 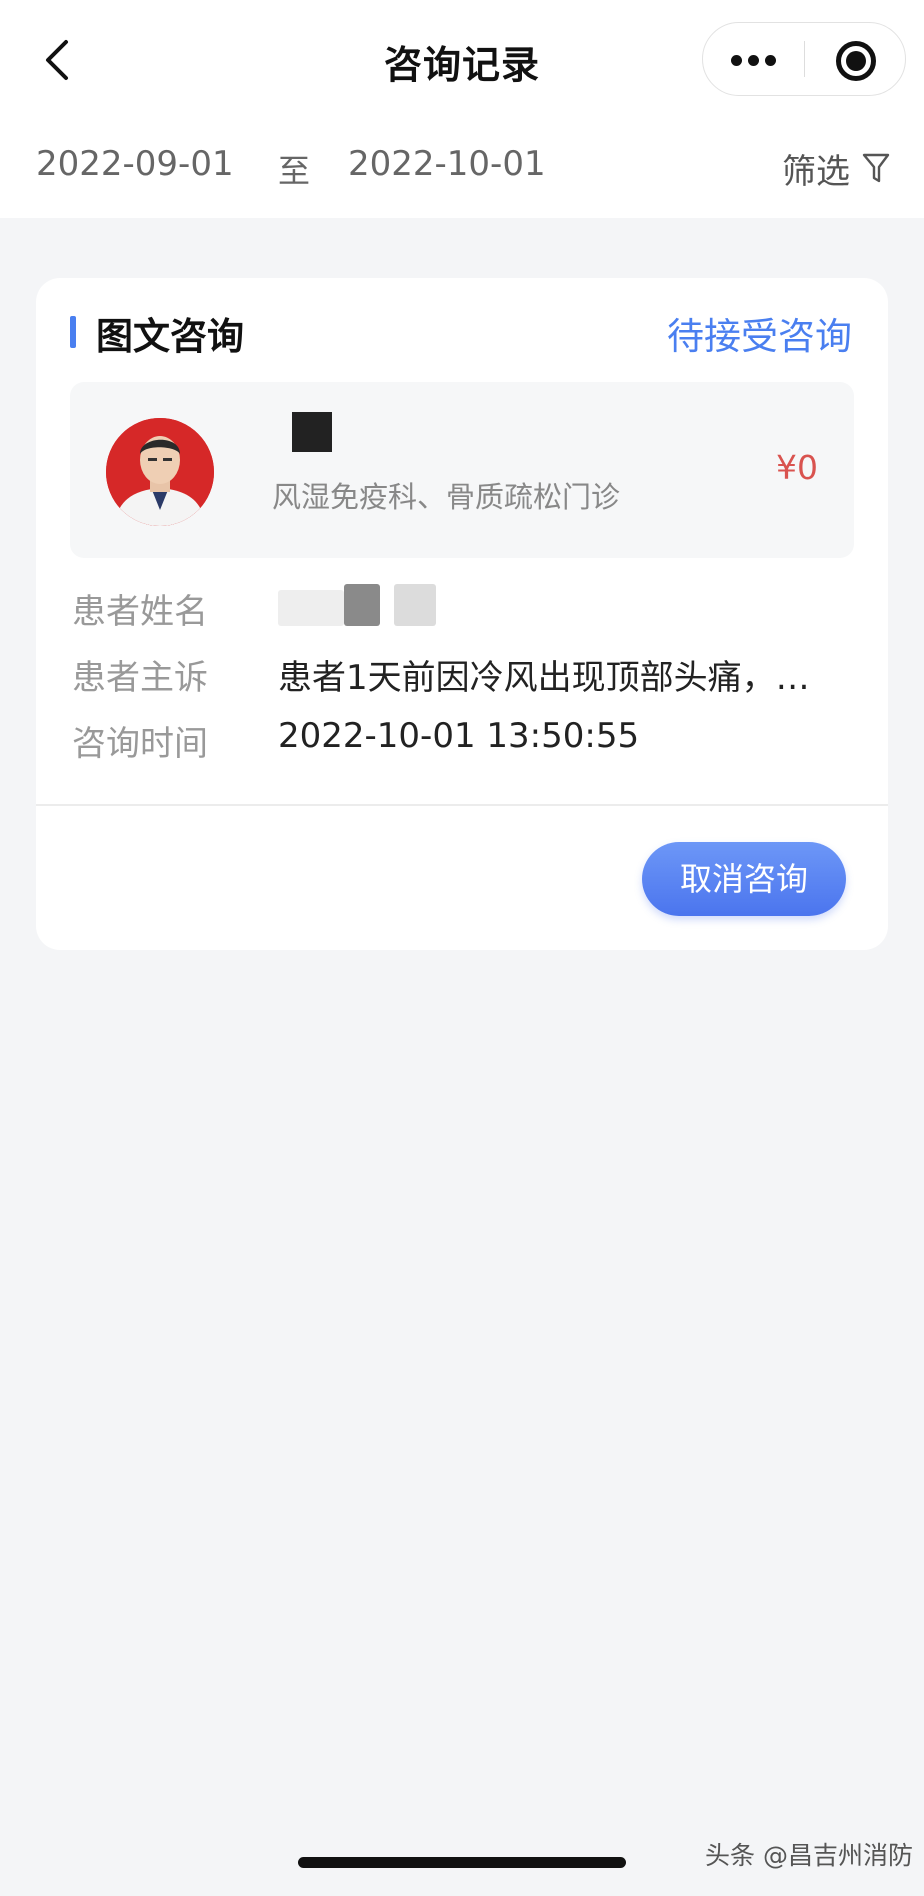 I want to click on home-indicator, so click(x=462, y=1862).